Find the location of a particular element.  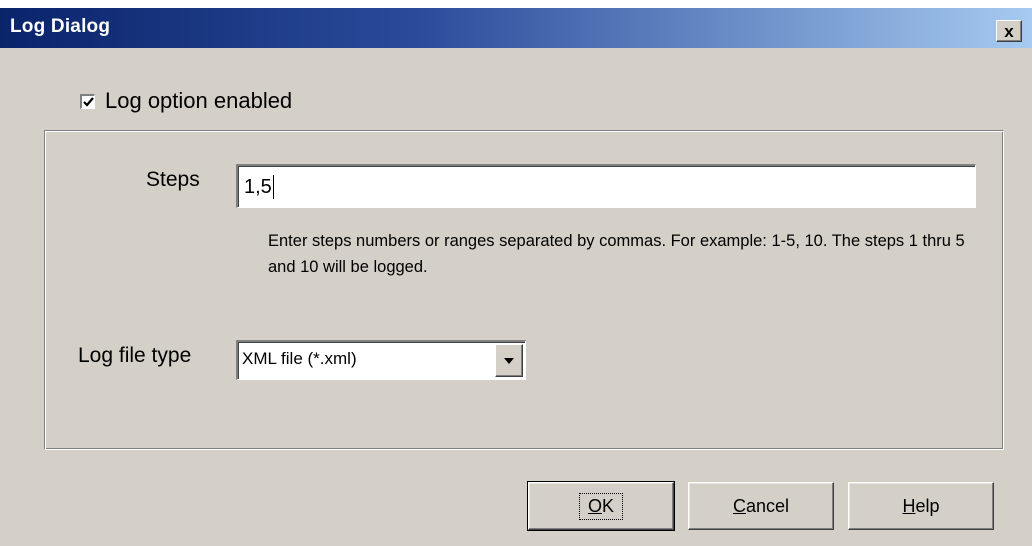

log-option-checkbox is located at coordinates (87, 101).